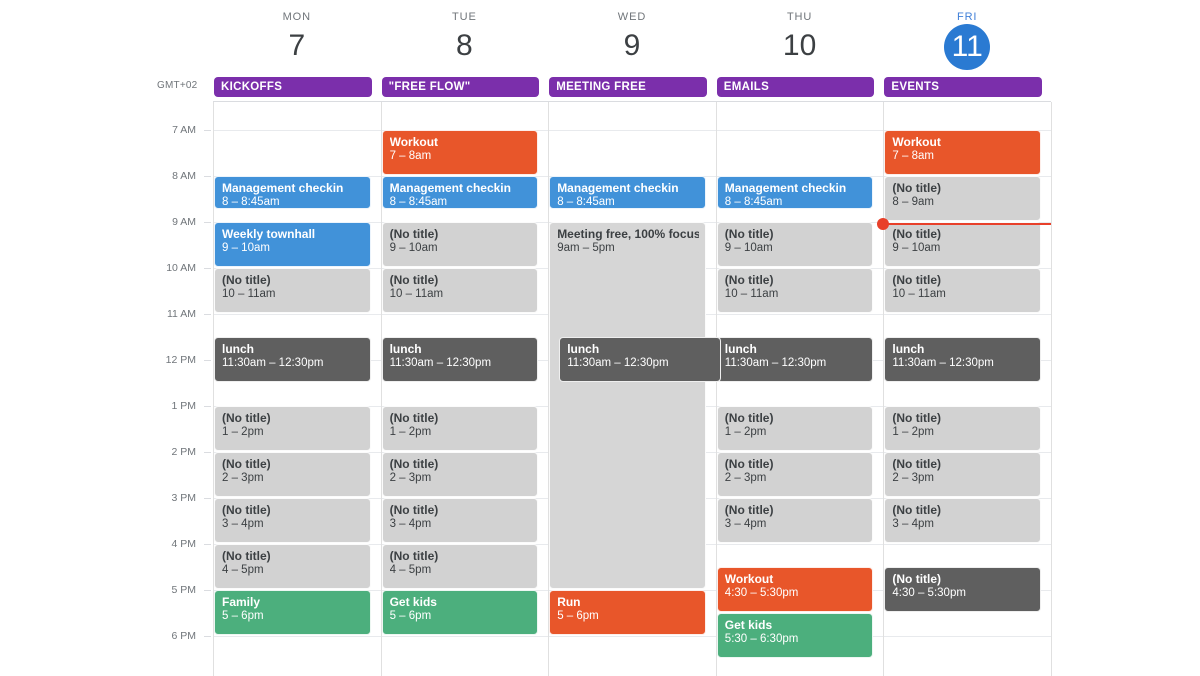 This screenshot has height=676, width=1200. Describe the element at coordinates (418, 201) in the screenshot. I see `event-time-range: 8 – 8:45am` at that location.